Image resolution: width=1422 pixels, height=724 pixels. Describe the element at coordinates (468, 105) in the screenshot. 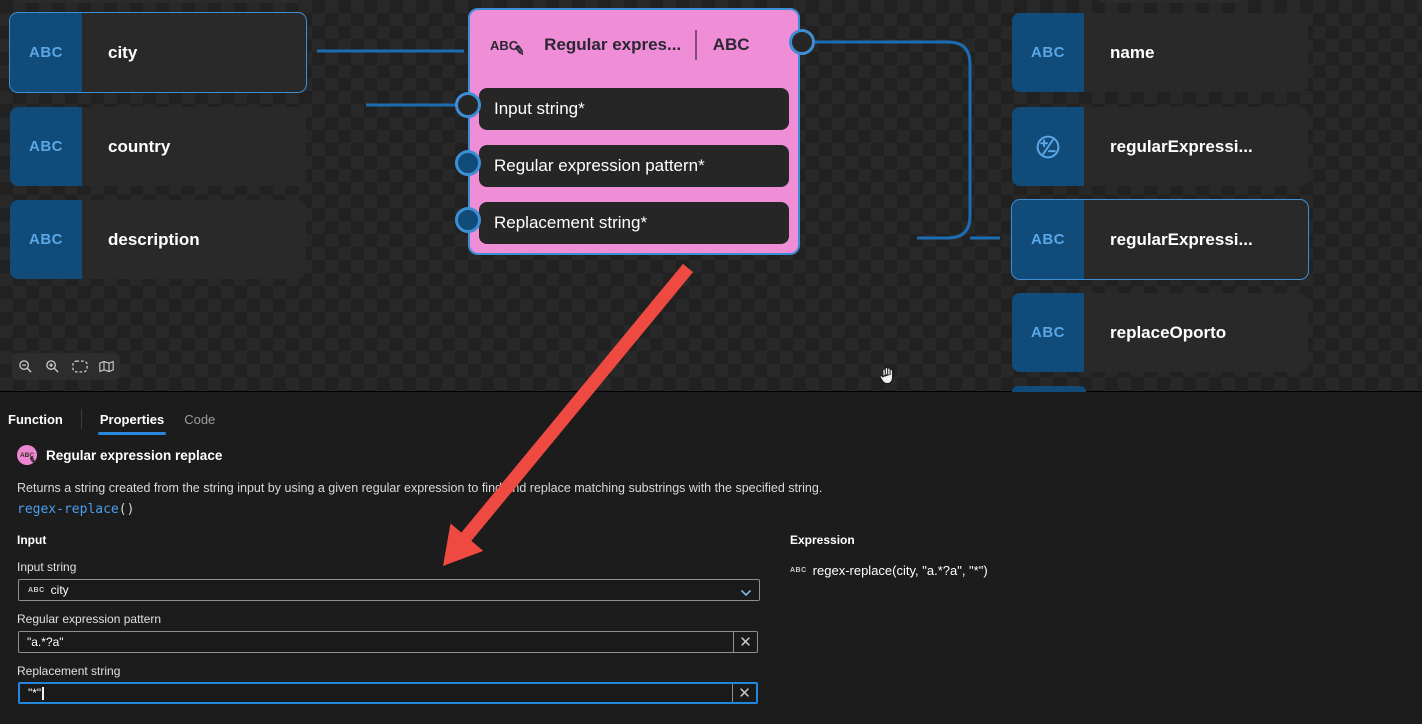

I see `input-port-input-string` at that location.